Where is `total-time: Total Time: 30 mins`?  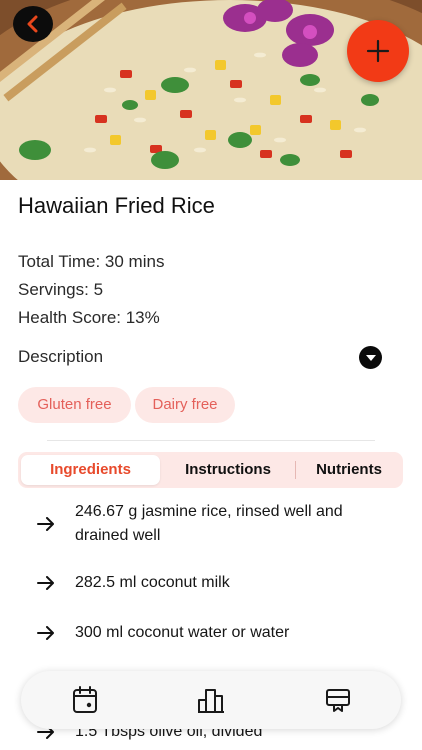 total-time: Total Time: 30 mins is located at coordinates (91, 261).